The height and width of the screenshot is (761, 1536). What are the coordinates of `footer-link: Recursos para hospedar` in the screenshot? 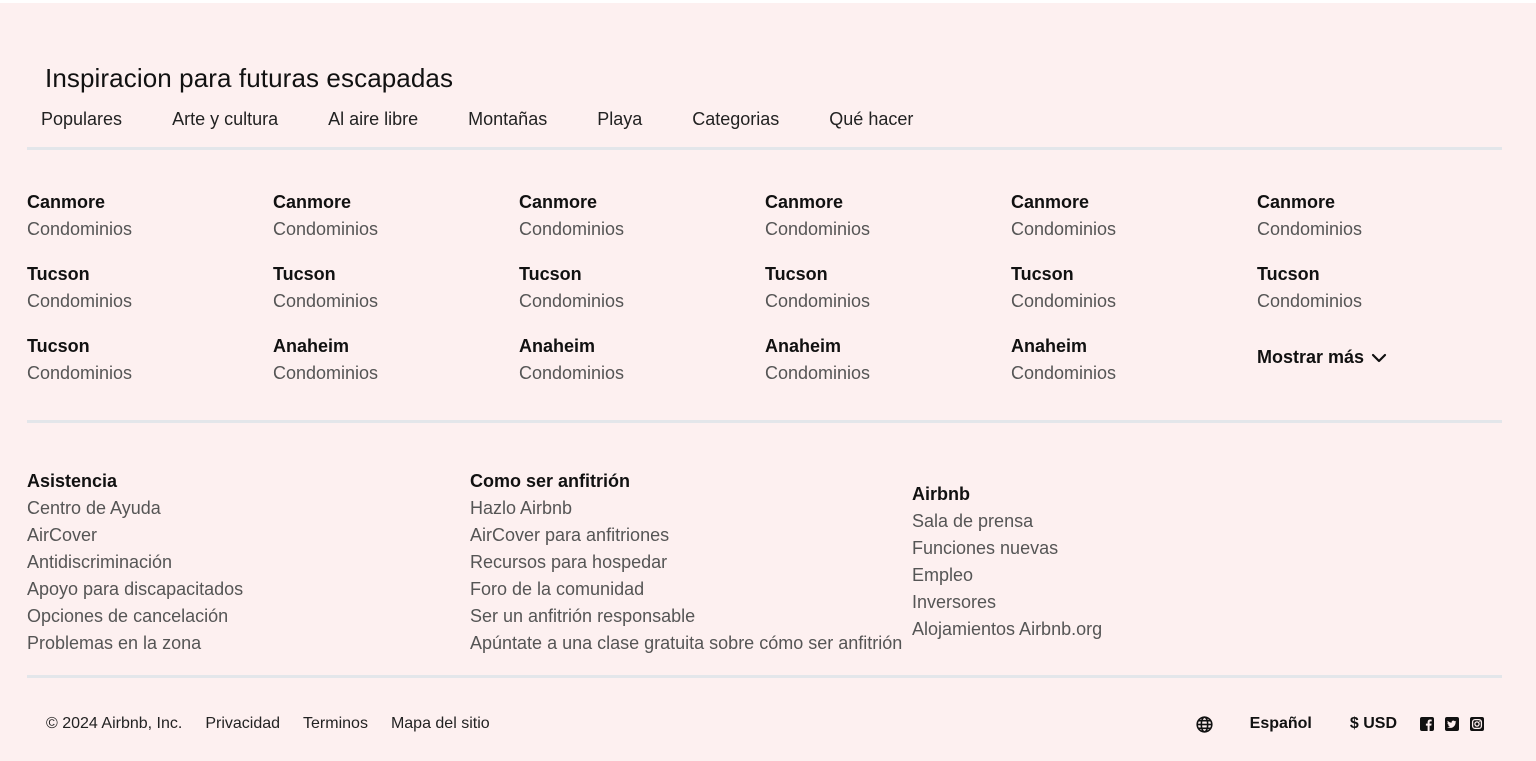 It's located at (686, 562).